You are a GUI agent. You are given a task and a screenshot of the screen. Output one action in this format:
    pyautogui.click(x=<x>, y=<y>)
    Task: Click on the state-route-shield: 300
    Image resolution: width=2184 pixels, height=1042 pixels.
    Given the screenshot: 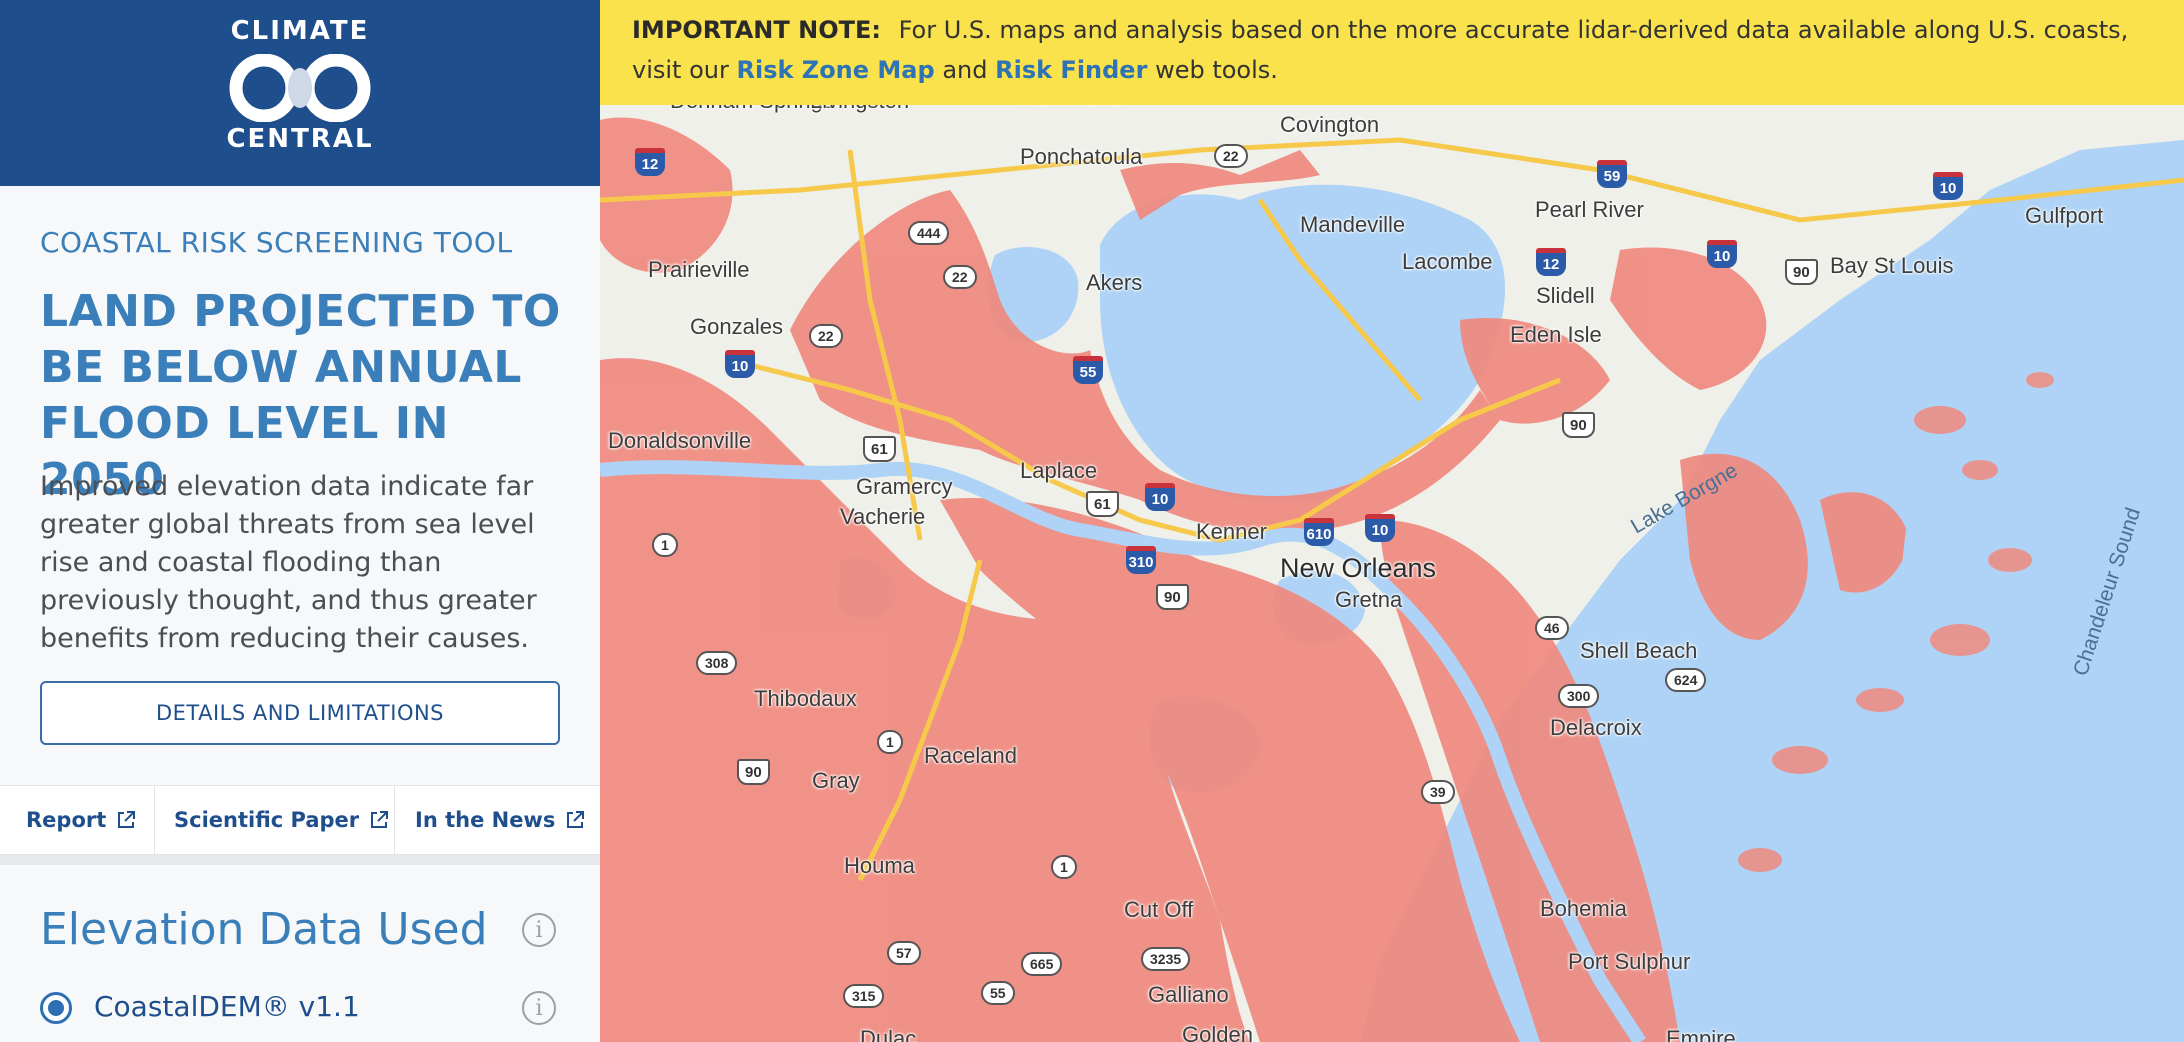 What is the action you would take?
    pyautogui.click(x=1579, y=696)
    